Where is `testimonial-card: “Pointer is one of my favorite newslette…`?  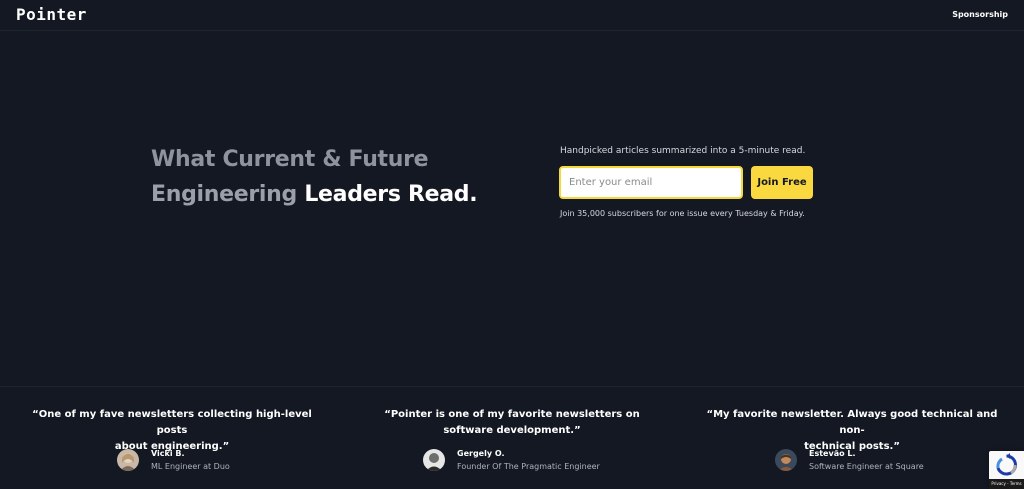 testimonial-card: “Pointer is one of my favorite newslette… is located at coordinates (512, 439).